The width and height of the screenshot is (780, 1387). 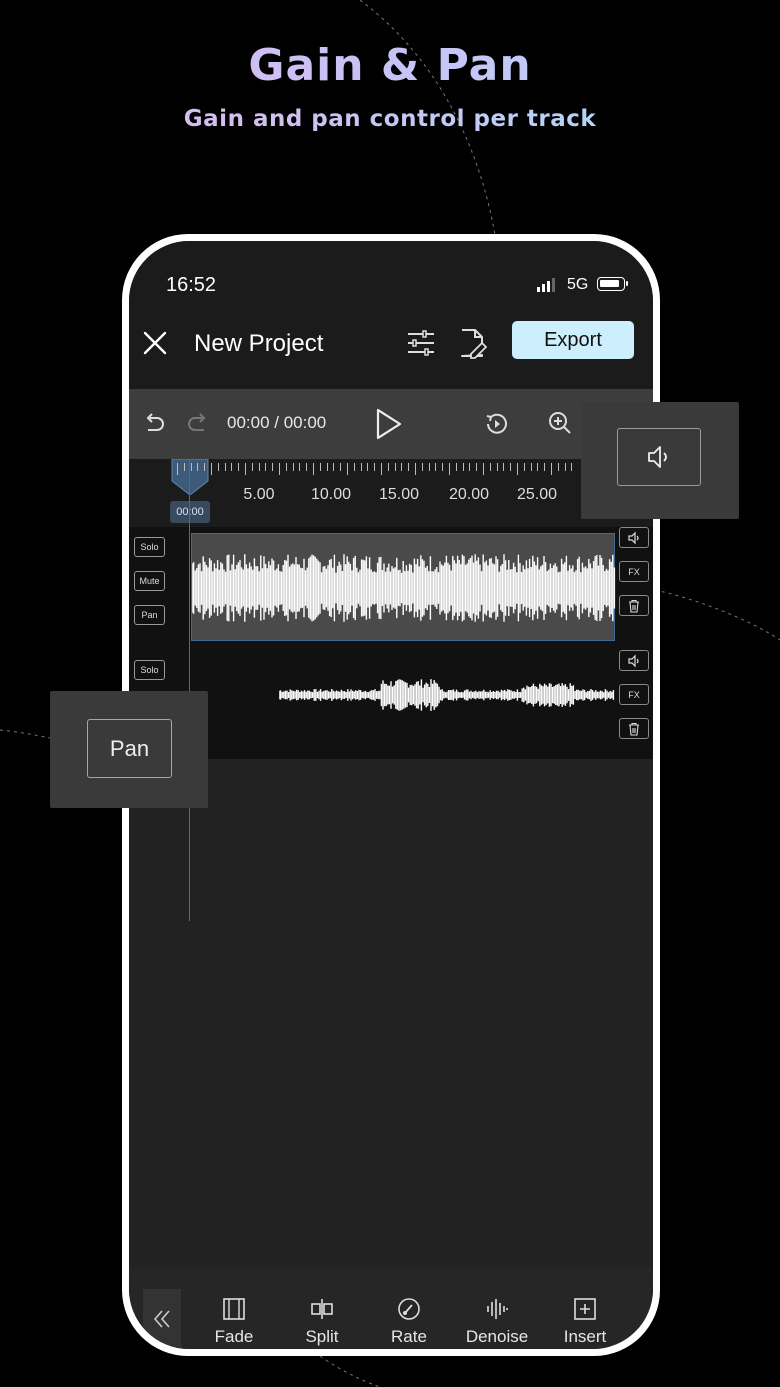 I want to click on pan-callout: Pan, so click(x=129, y=749).